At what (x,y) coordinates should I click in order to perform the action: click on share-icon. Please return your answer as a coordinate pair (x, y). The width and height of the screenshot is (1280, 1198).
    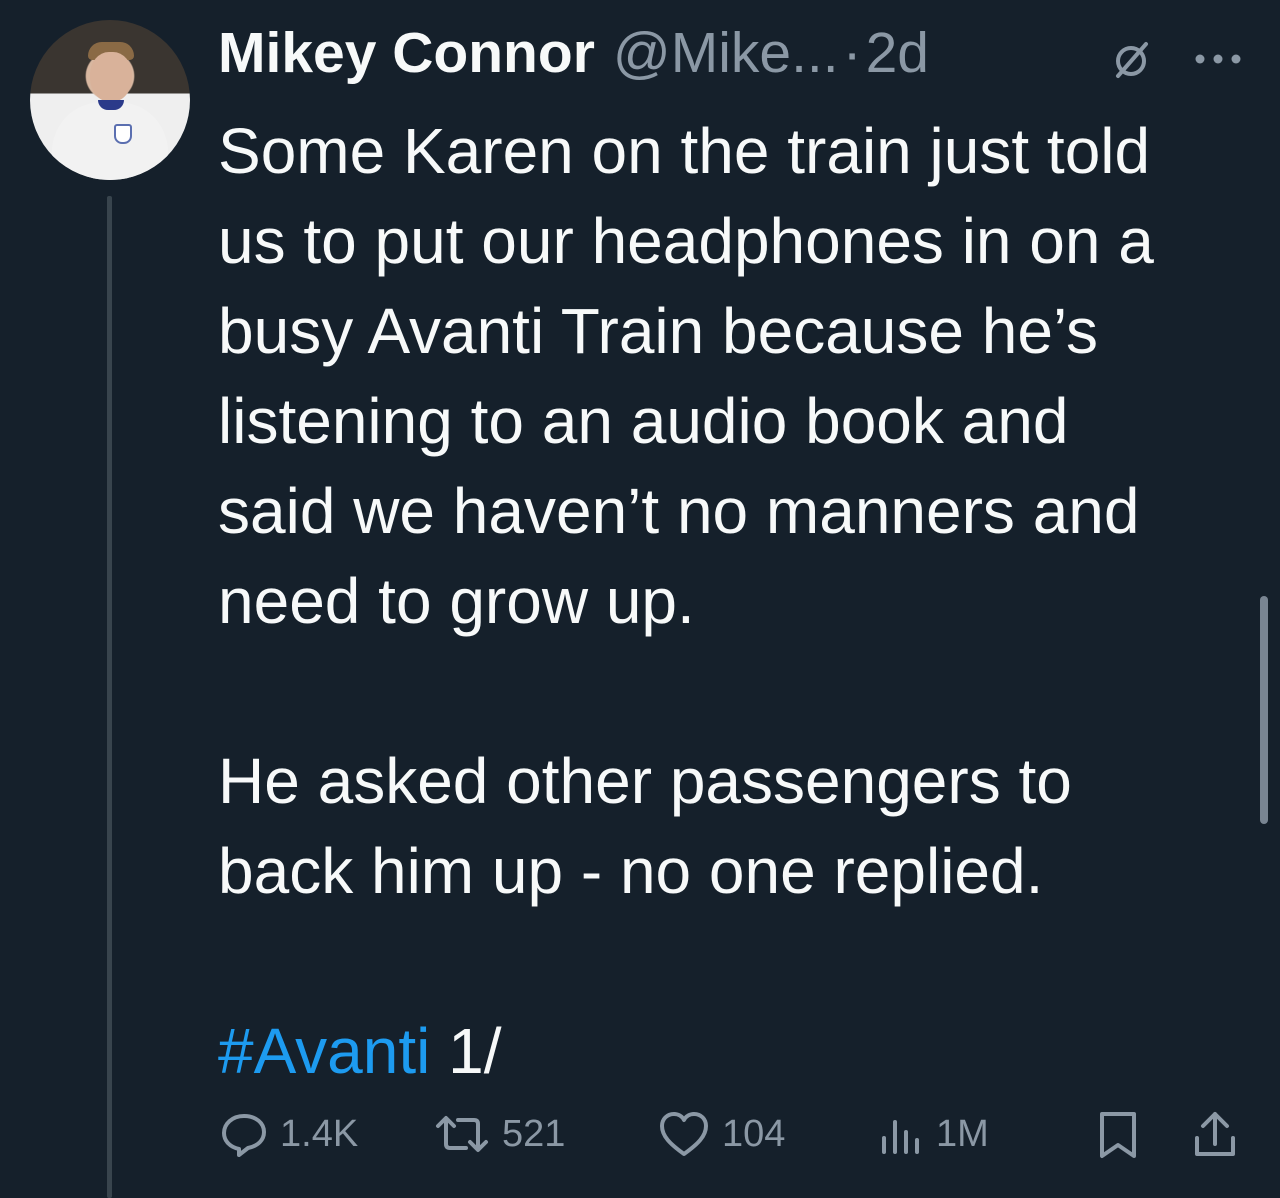
    Looking at the image, I should click on (1215, 1135).